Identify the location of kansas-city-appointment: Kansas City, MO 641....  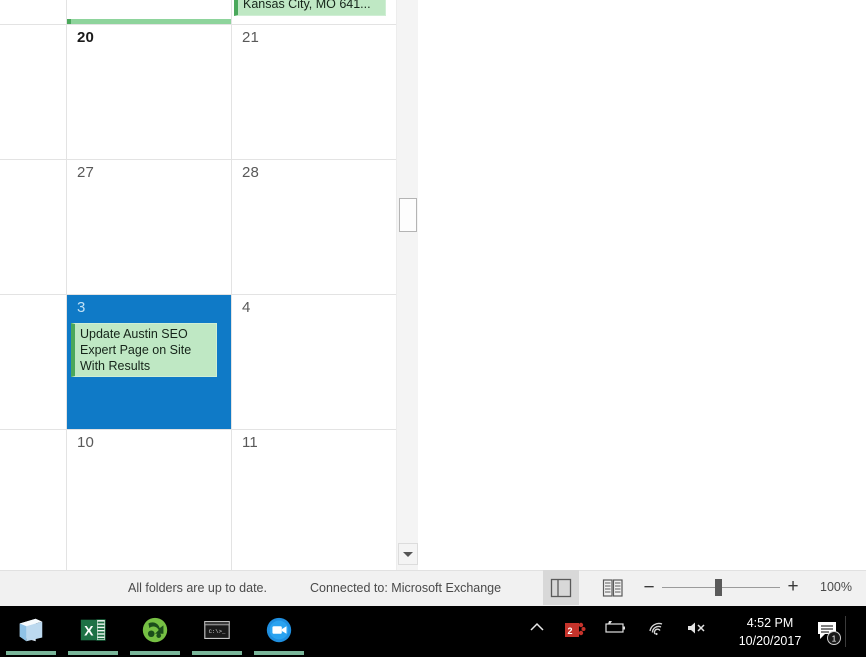
(310, 8).